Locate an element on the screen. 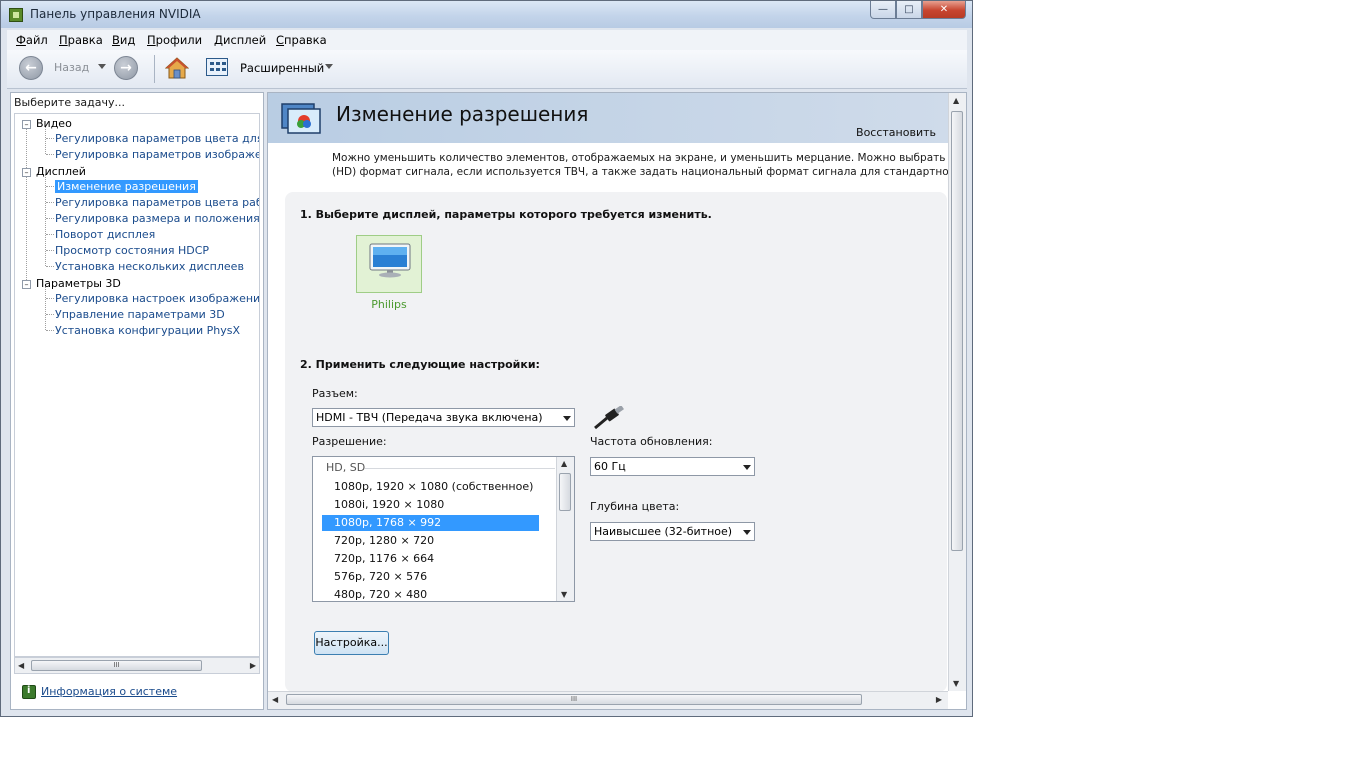  resolution-option: 576p, 720 × 576 is located at coordinates (430, 577).